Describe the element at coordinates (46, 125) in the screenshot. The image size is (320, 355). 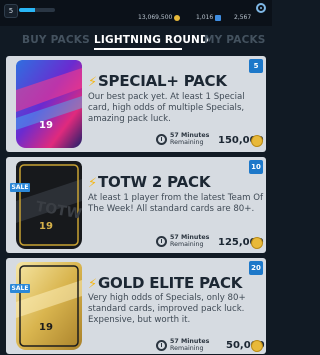
I see `special-pack-number: 19` at that location.